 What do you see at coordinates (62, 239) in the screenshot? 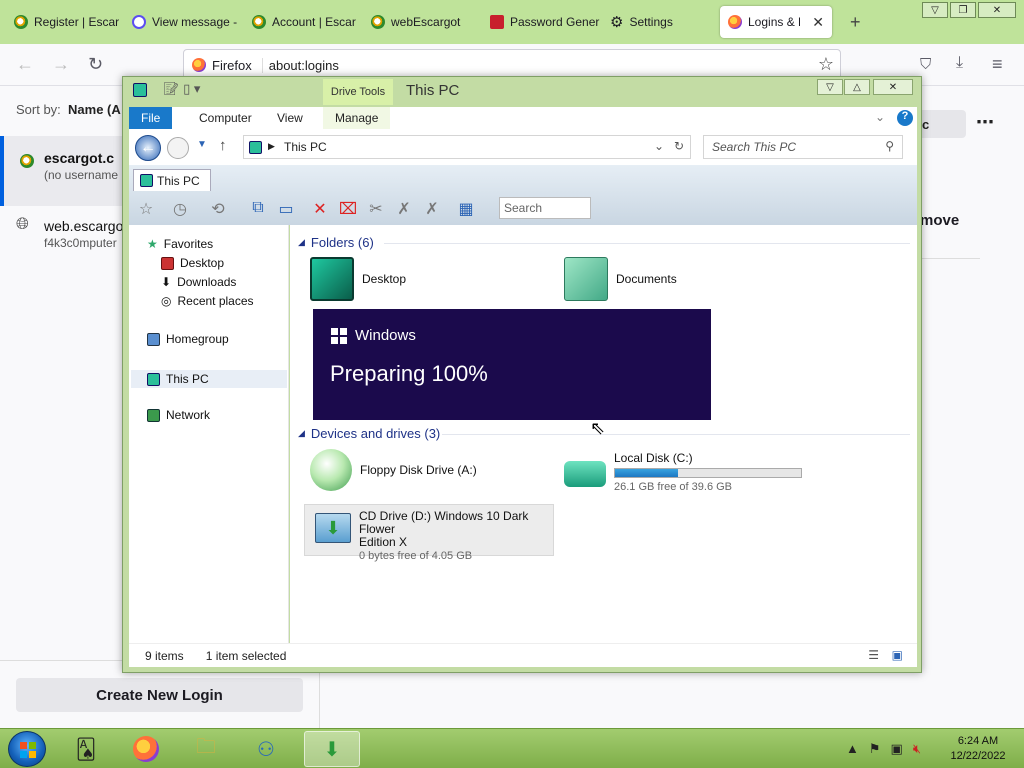
I see `login-item: 🌐︎ web.escargo f4k3c0mputer` at bounding box center [62, 239].